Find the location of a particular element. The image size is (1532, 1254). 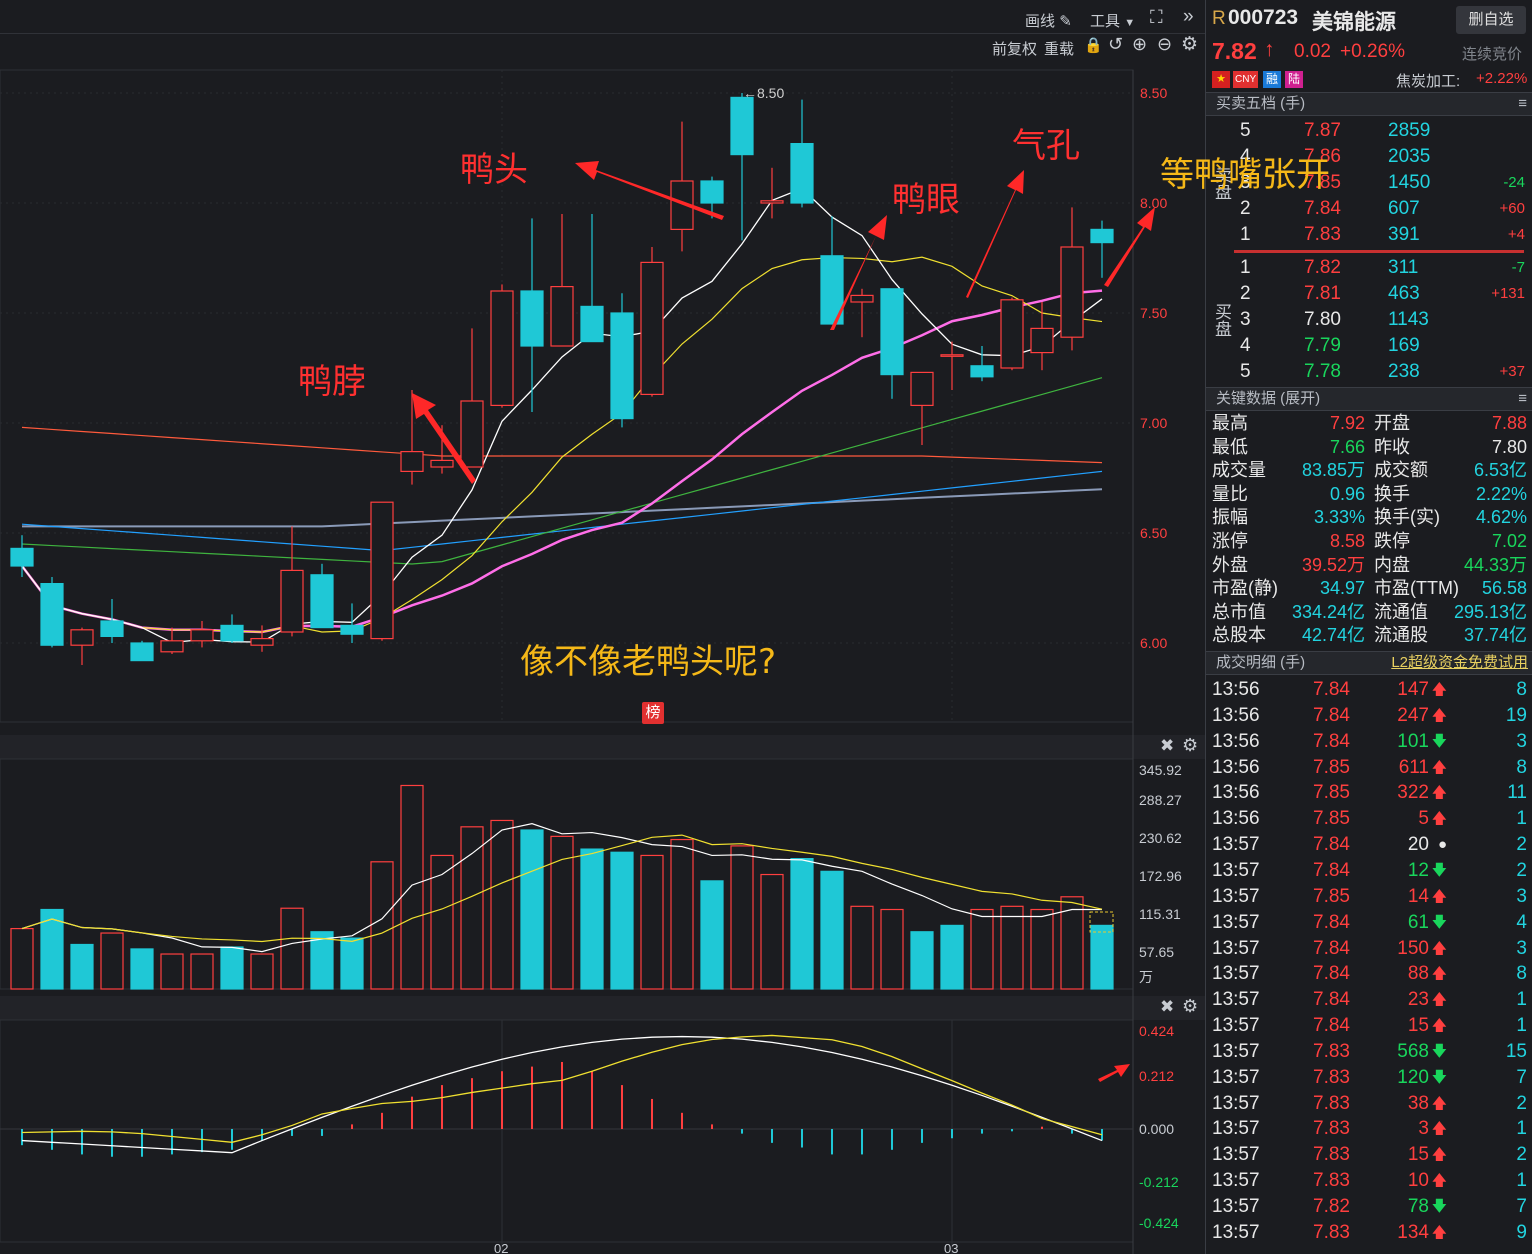

l2-promo-link: L2超级资金免费试用 is located at coordinates (1459, 663).